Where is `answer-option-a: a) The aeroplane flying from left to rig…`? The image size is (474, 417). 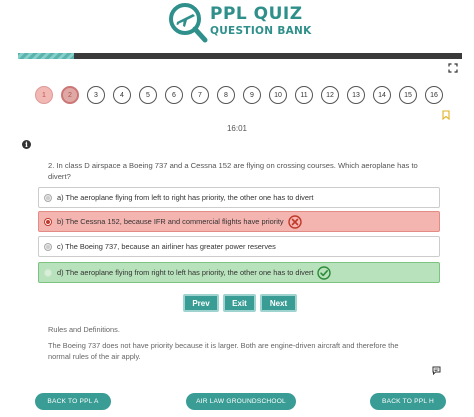
answer-option-a: a) The aeroplane flying from left to rig… is located at coordinates (239, 197).